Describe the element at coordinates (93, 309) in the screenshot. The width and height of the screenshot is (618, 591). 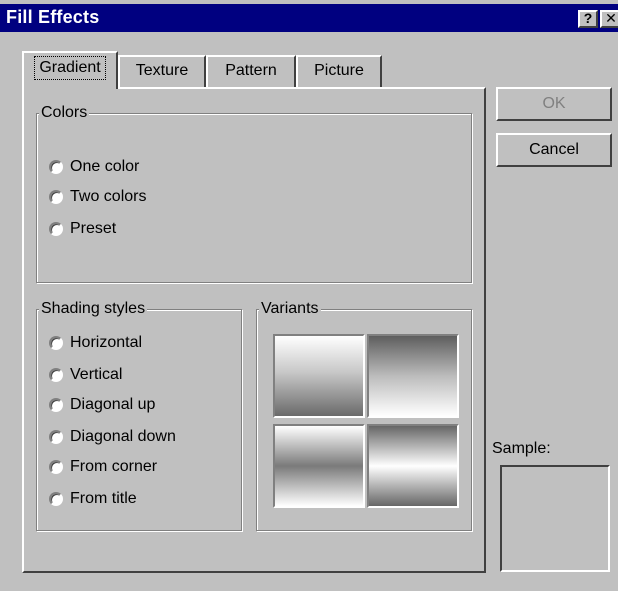
I see `shading-styles-legend: Shading styles` at that location.